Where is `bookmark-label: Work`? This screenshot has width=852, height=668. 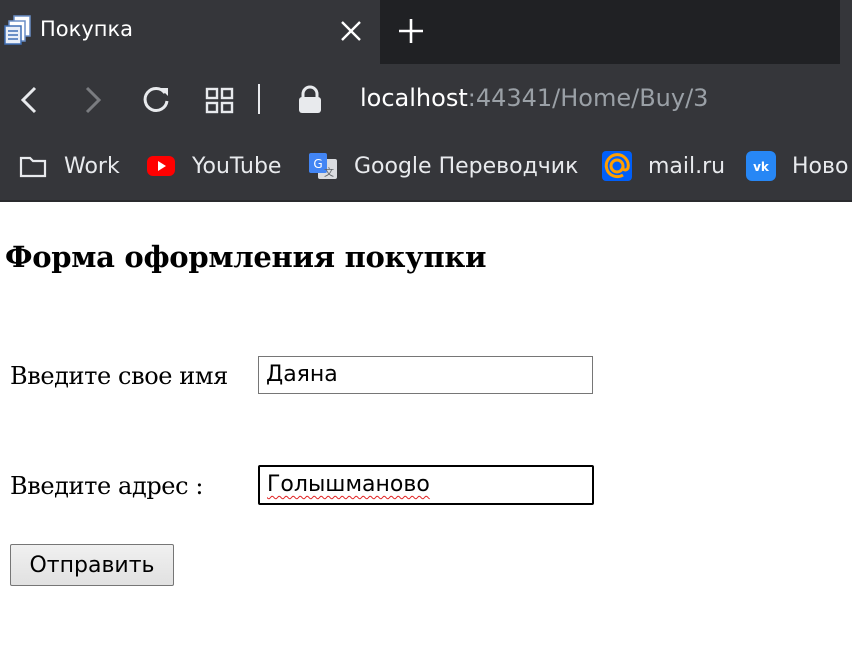 bookmark-label: Work is located at coordinates (92, 166).